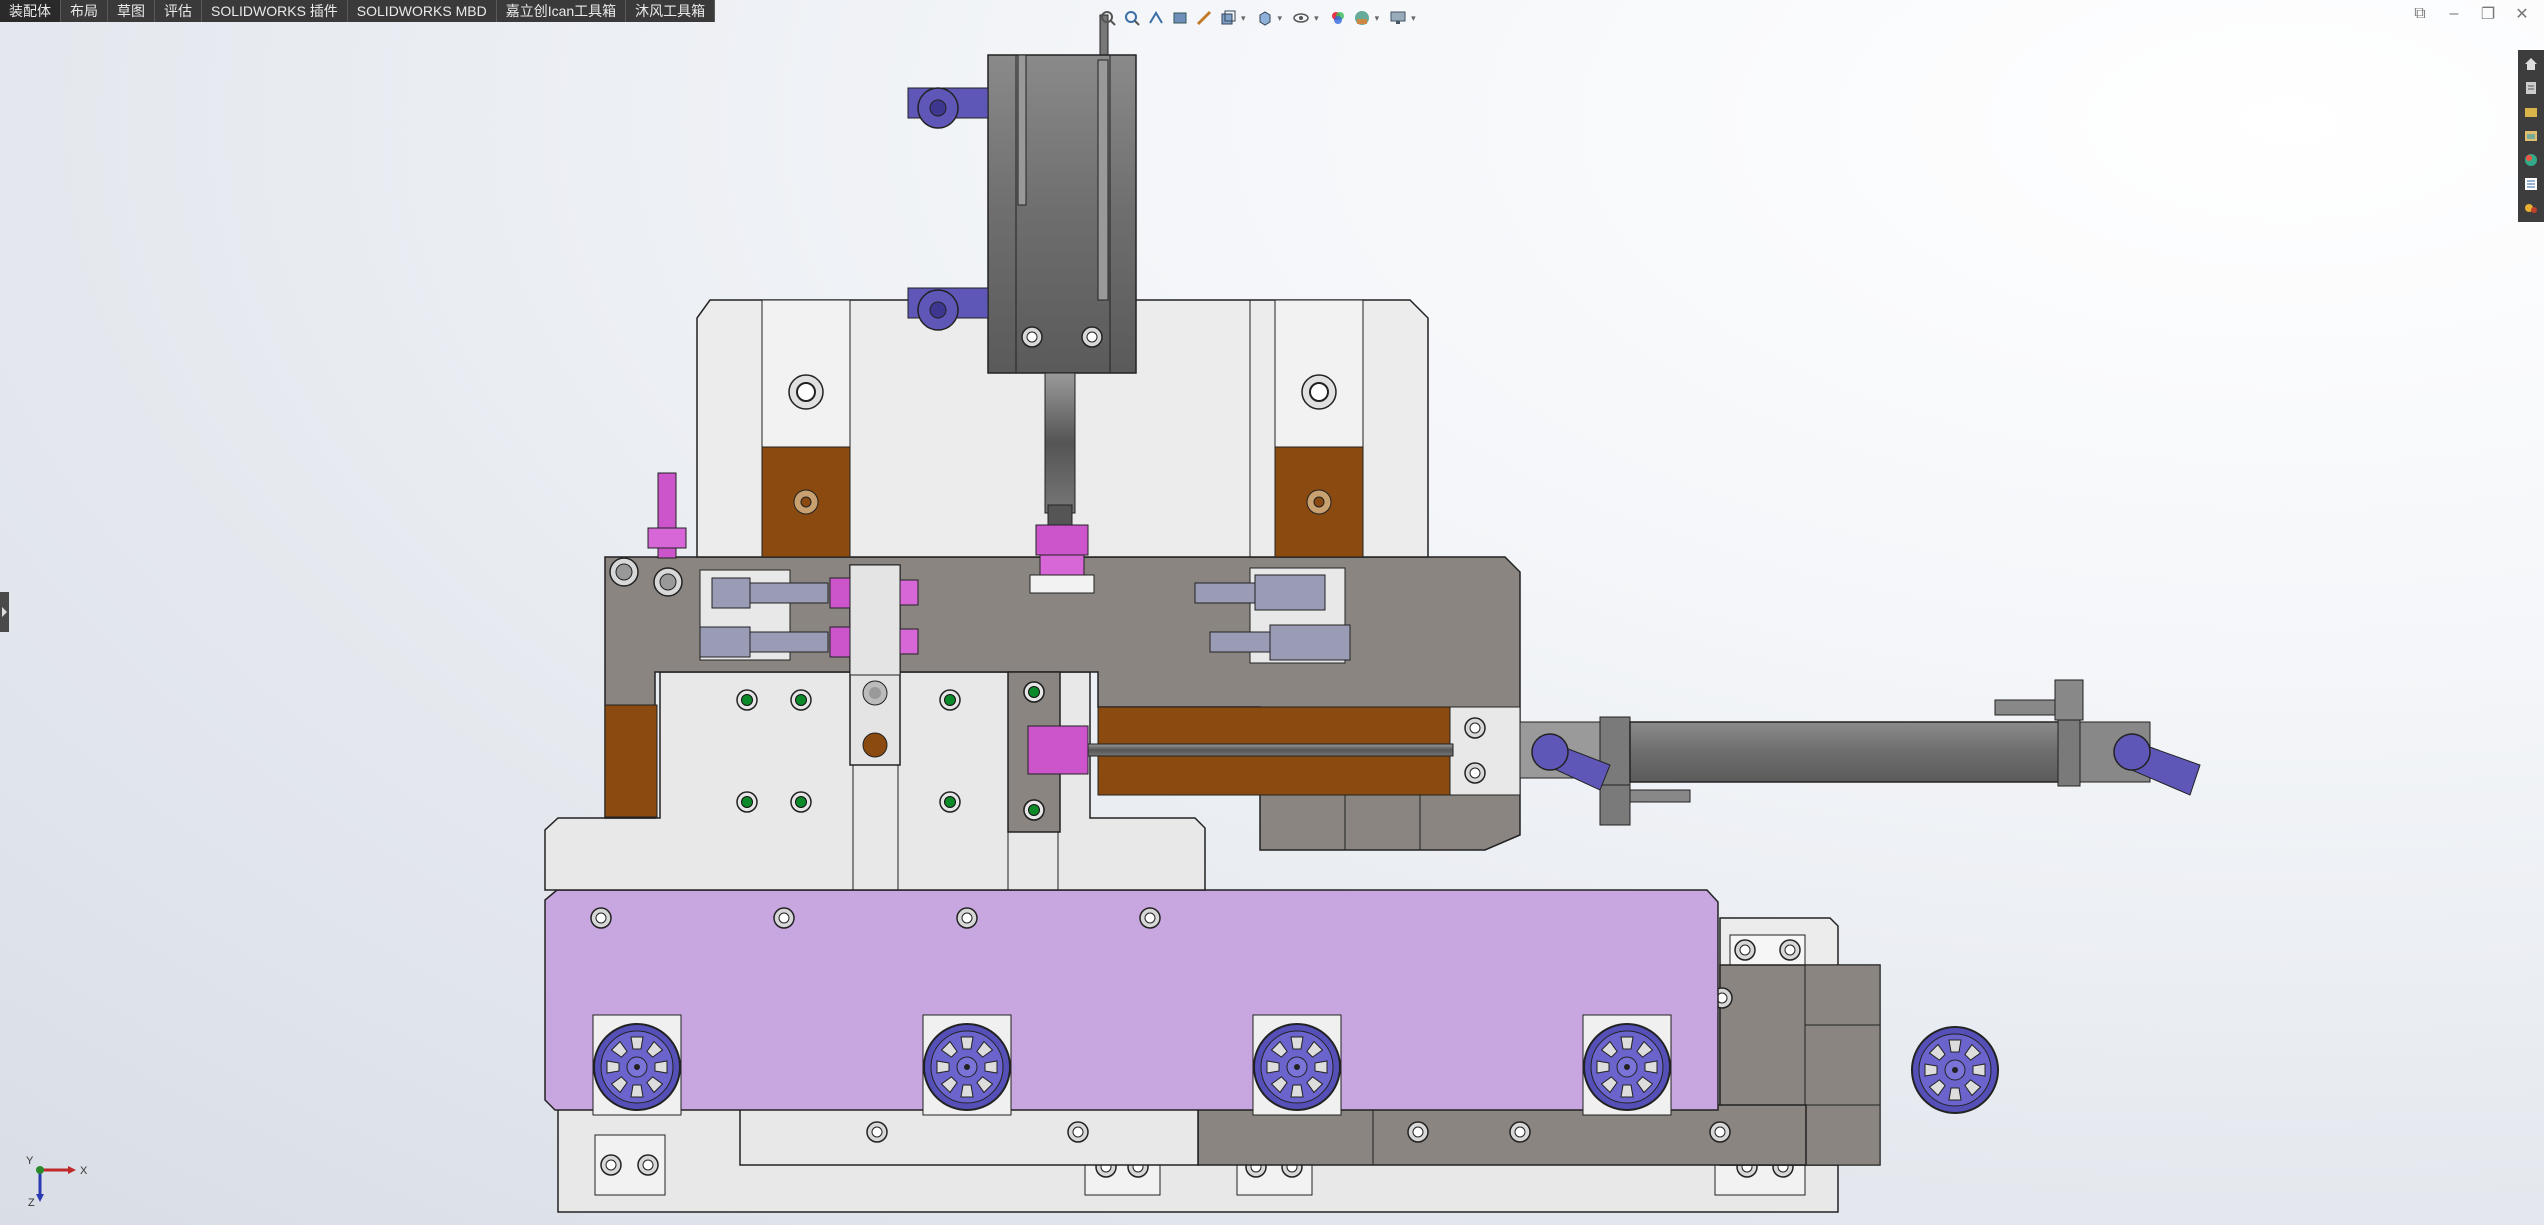 This screenshot has width=2544, height=1225. Describe the element at coordinates (1204, 18) in the screenshot. I see `dynamic-annotation-icon` at that location.